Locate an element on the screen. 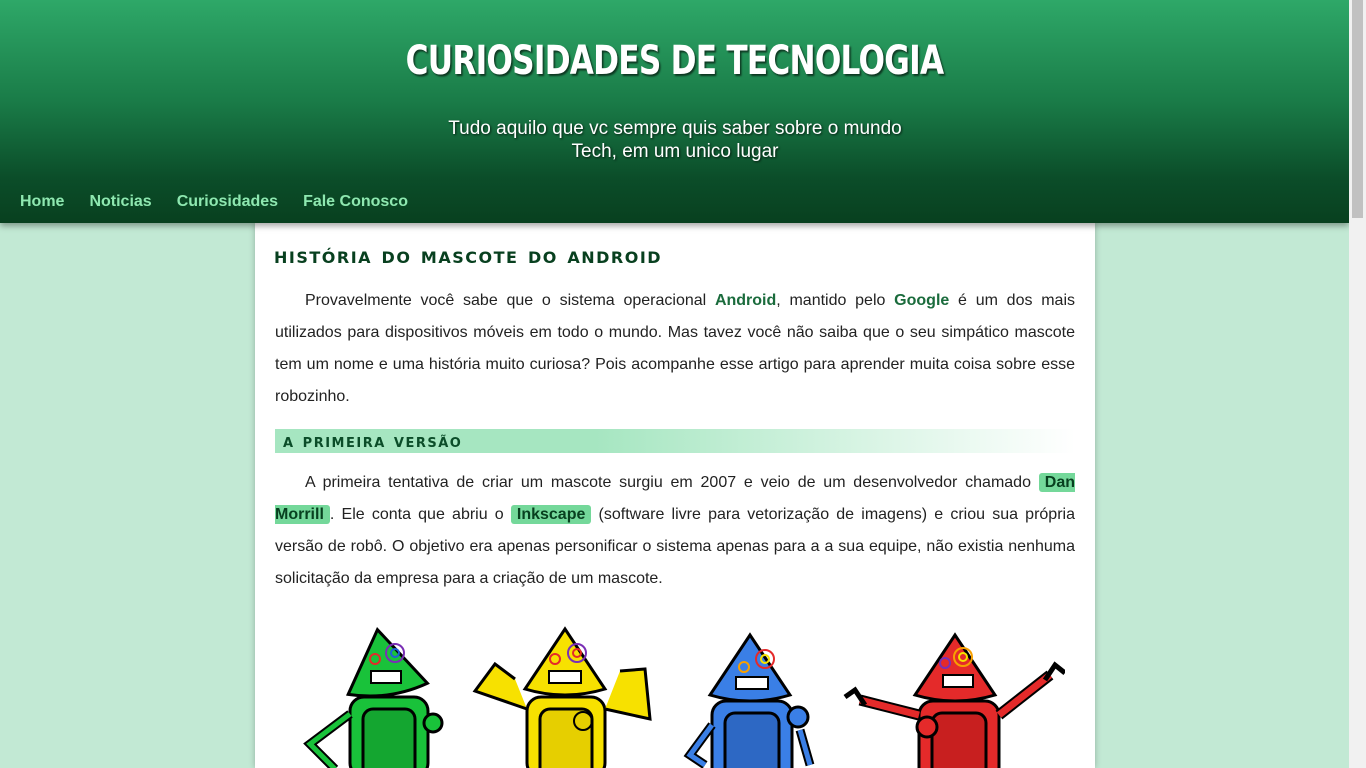  section-title: A PRIMEIRA VERSÃO is located at coordinates (675, 441).